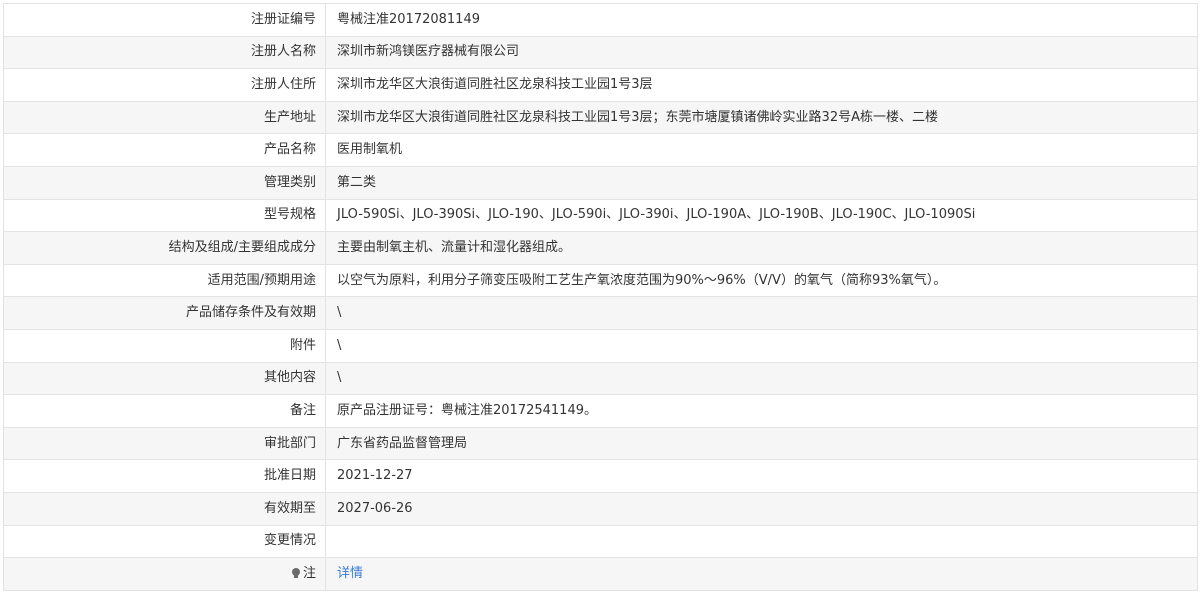 The height and width of the screenshot is (615, 1200). Describe the element at coordinates (164, 443) in the screenshot. I see `field-label: 审批部门` at that location.